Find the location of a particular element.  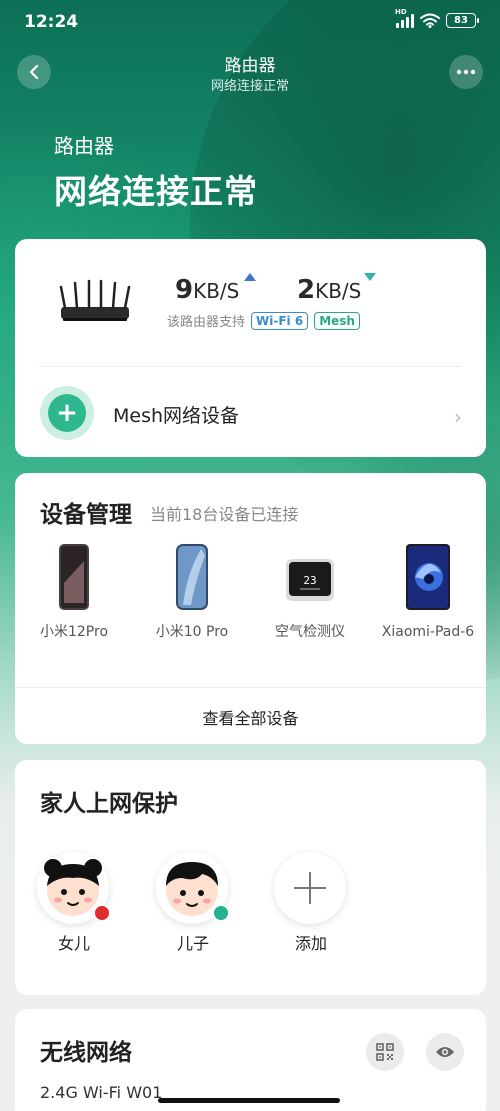

top-nav: 路由器 网络连接正常 is located at coordinates (250, 73).